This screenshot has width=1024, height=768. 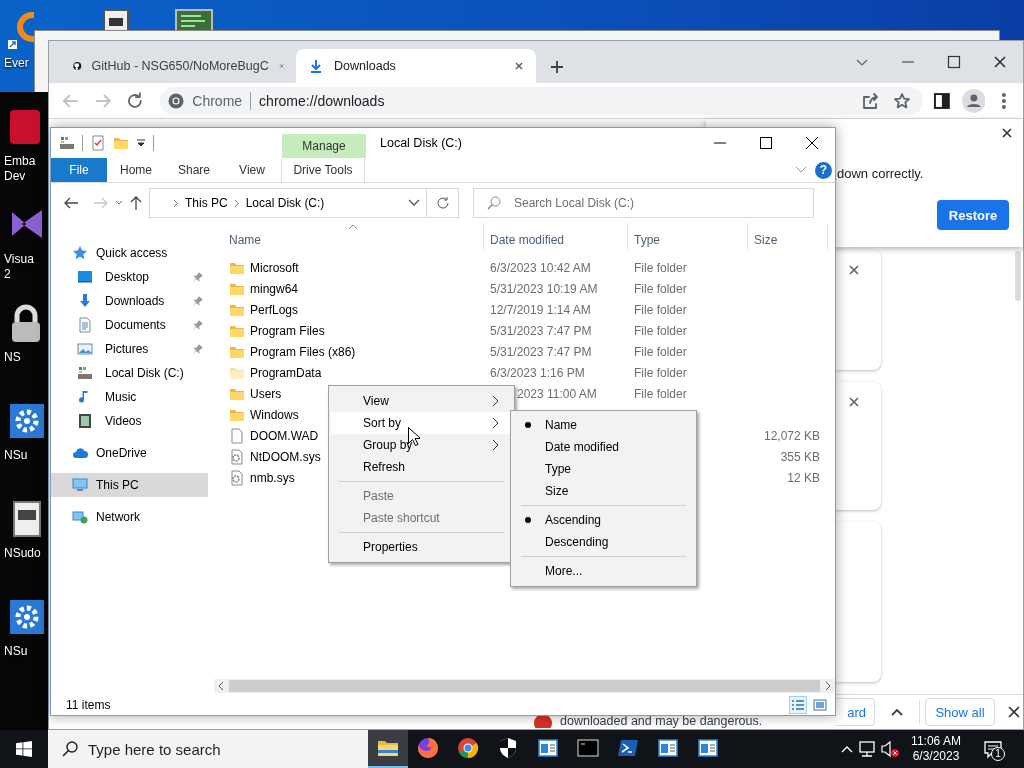 I want to click on up-icon, so click(x=136, y=203).